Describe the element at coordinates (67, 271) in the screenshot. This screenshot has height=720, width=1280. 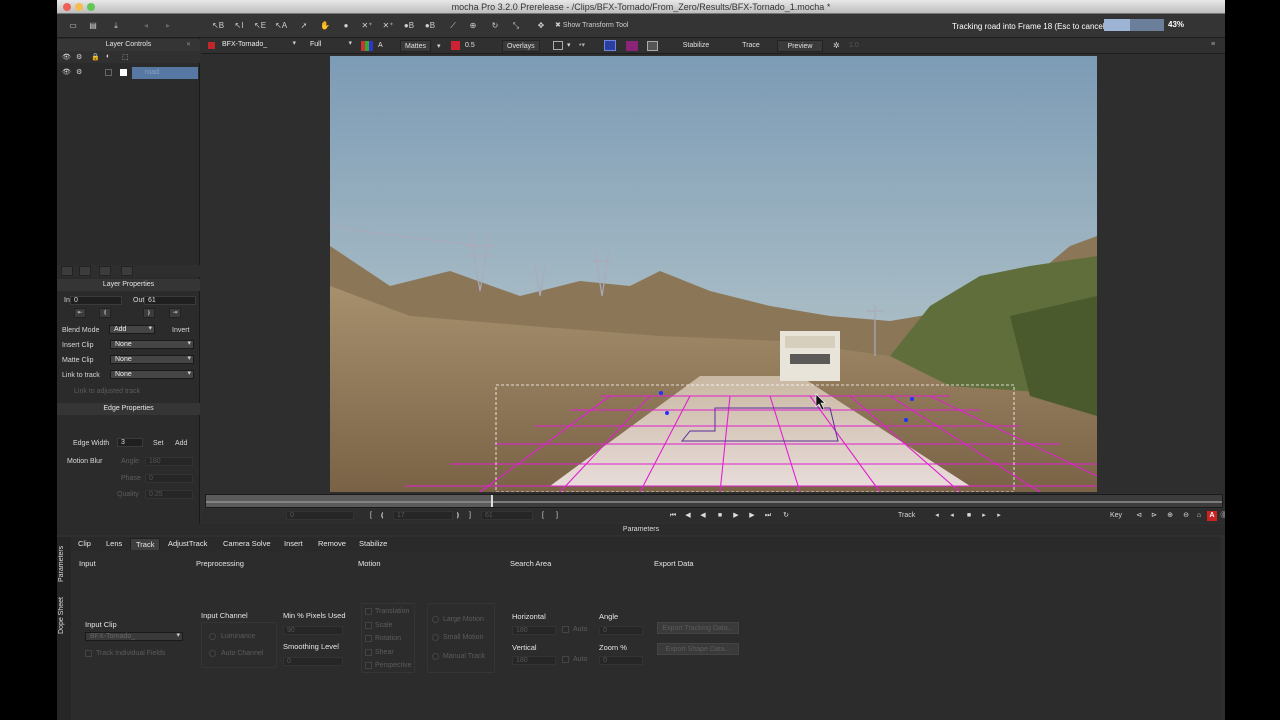
I see `add-layer-button` at that location.